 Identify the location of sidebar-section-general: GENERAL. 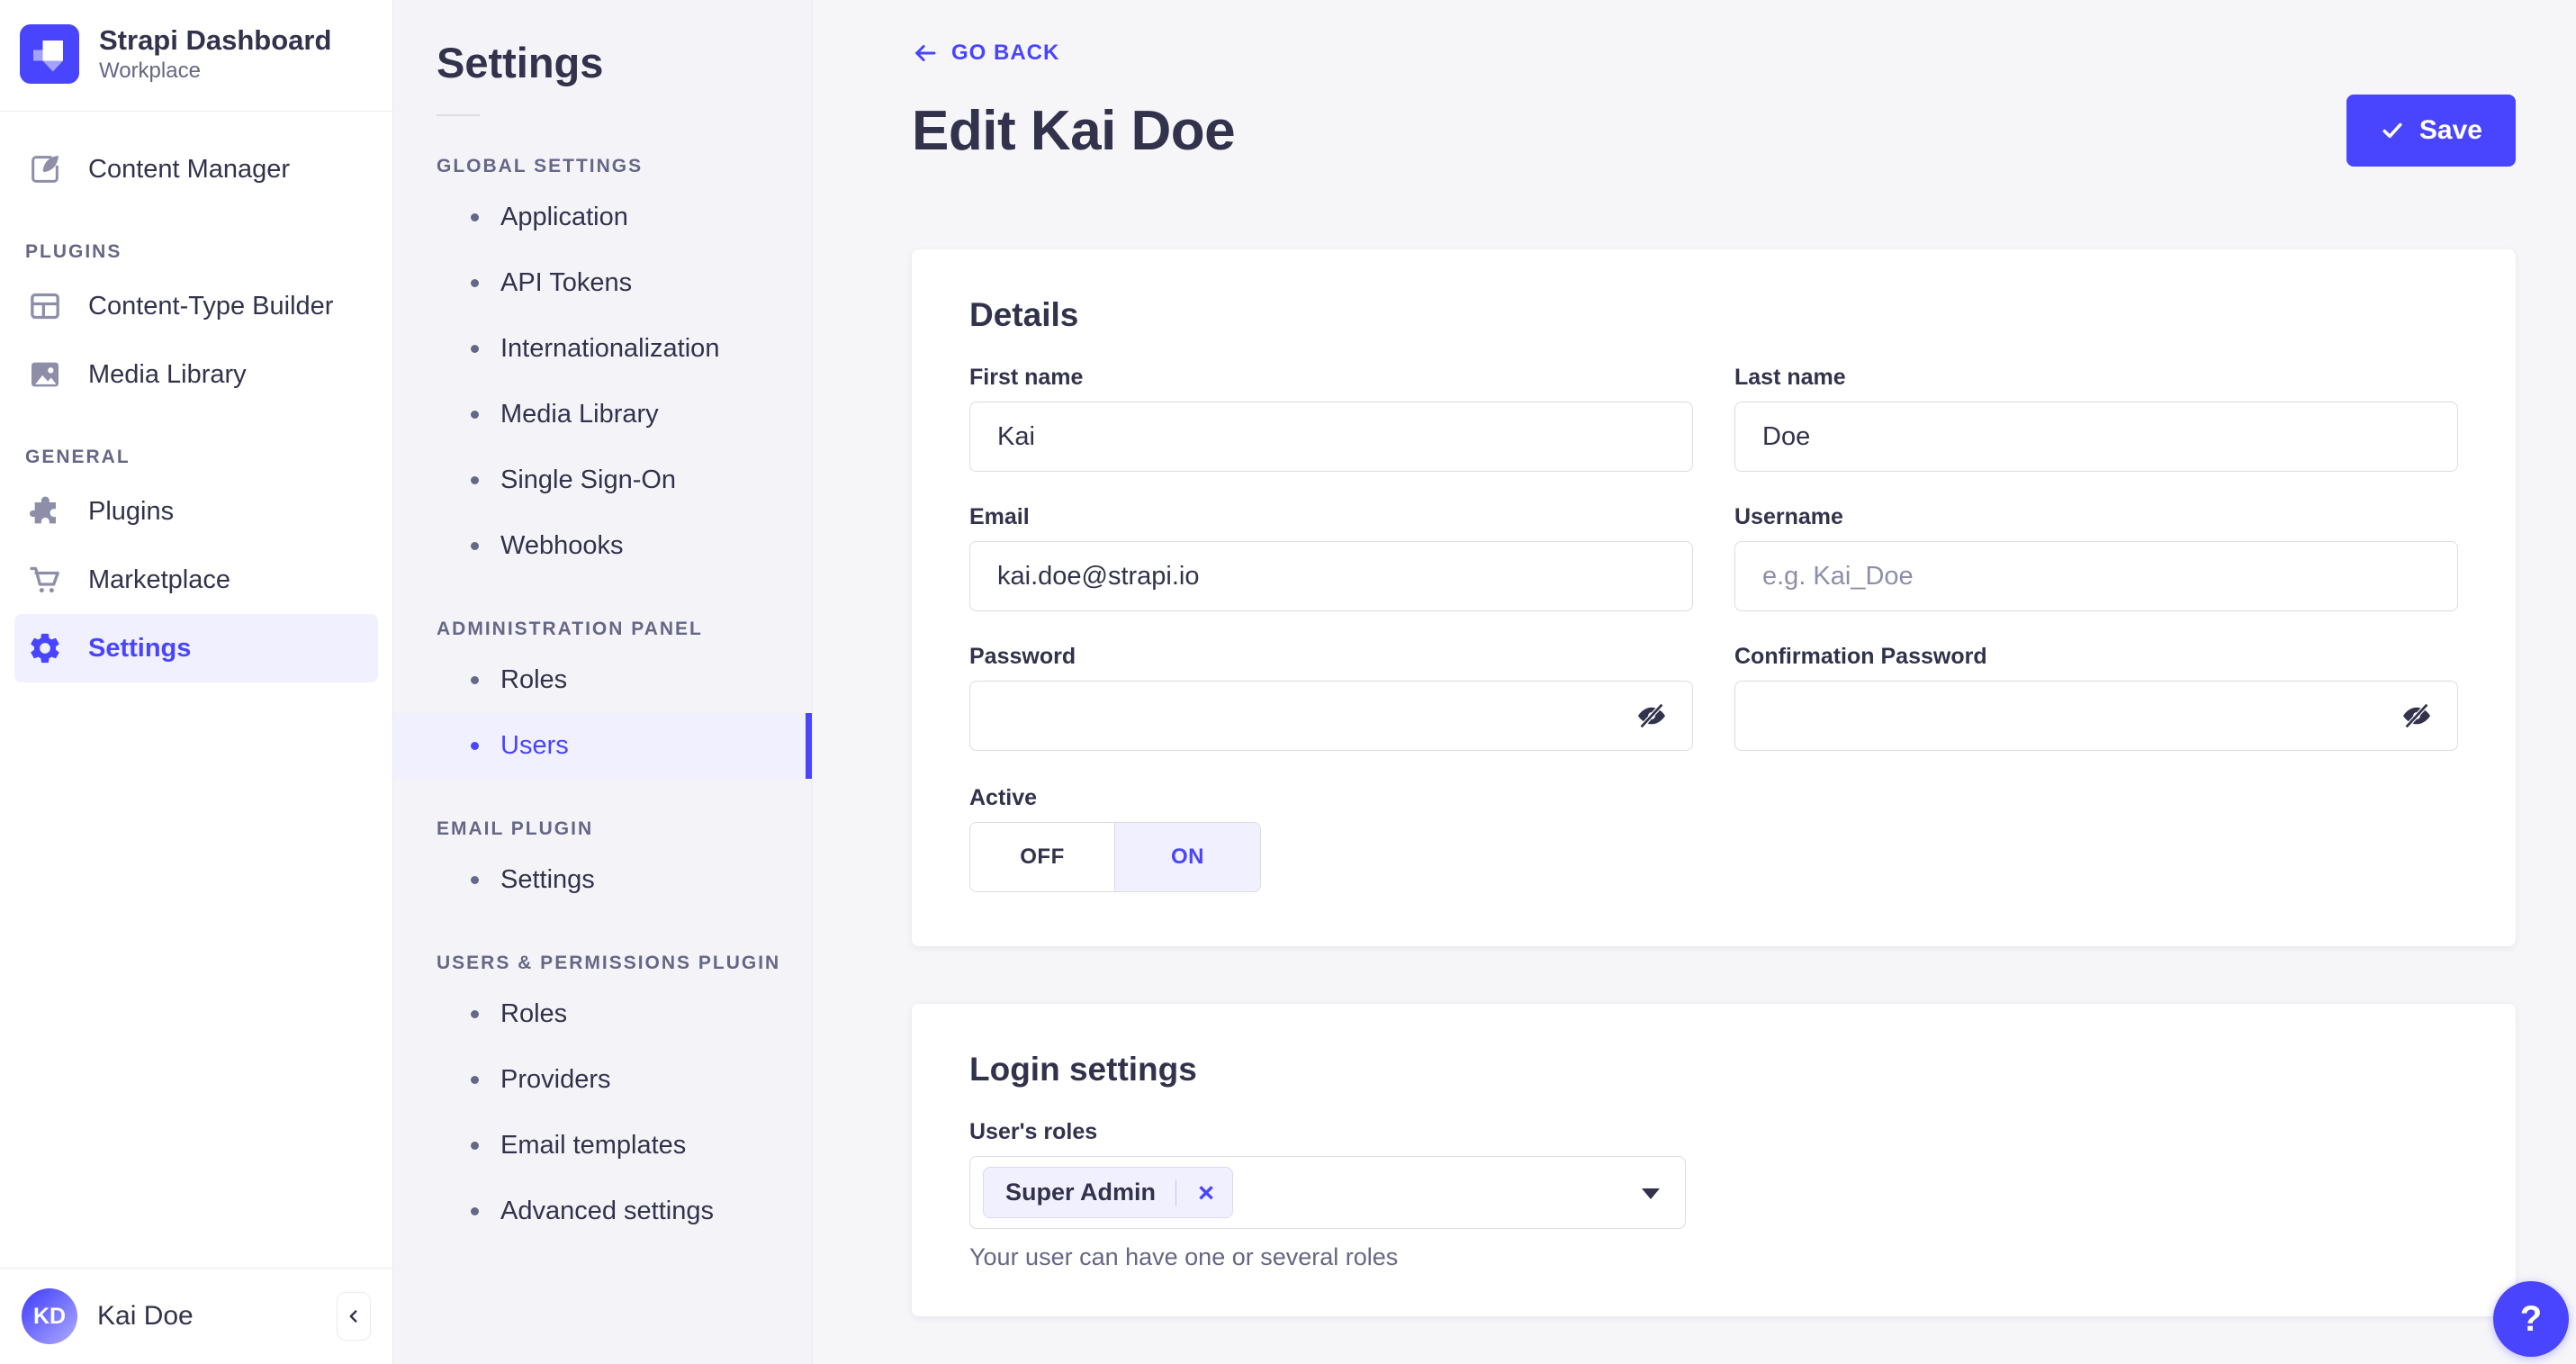
(78, 457).